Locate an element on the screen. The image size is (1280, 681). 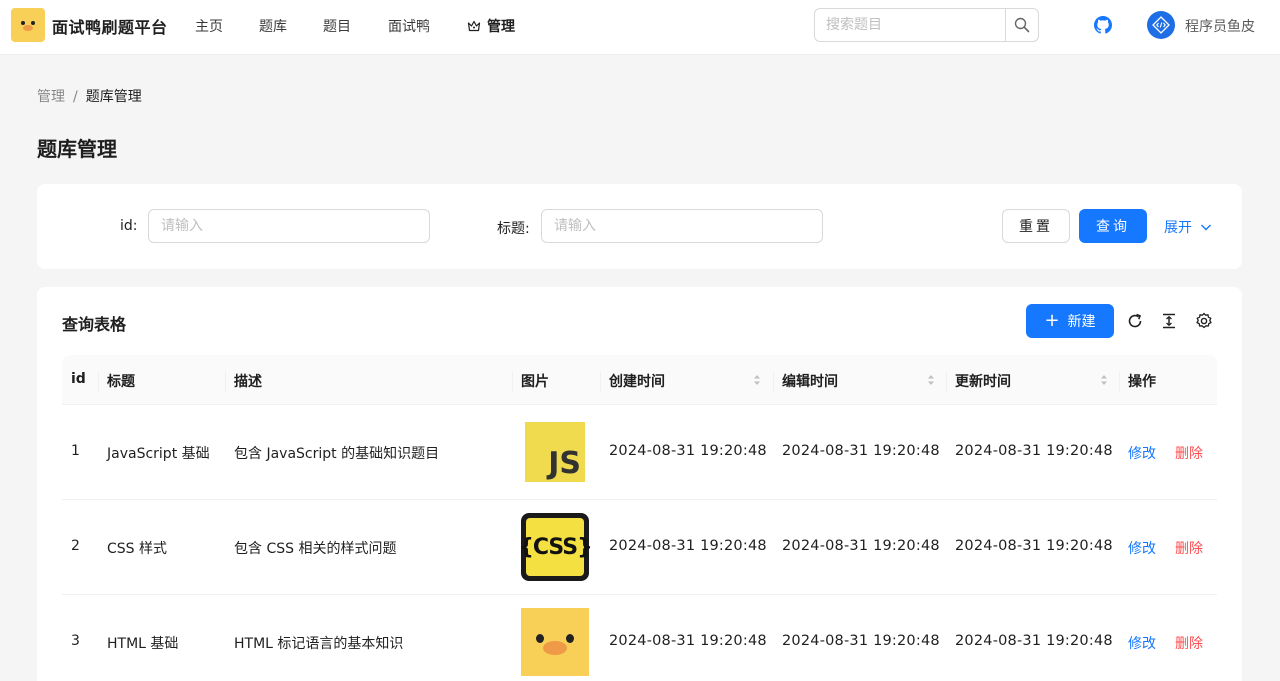
filter-card: id: 标题: 重置 查询 展开 is located at coordinates (639, 226).